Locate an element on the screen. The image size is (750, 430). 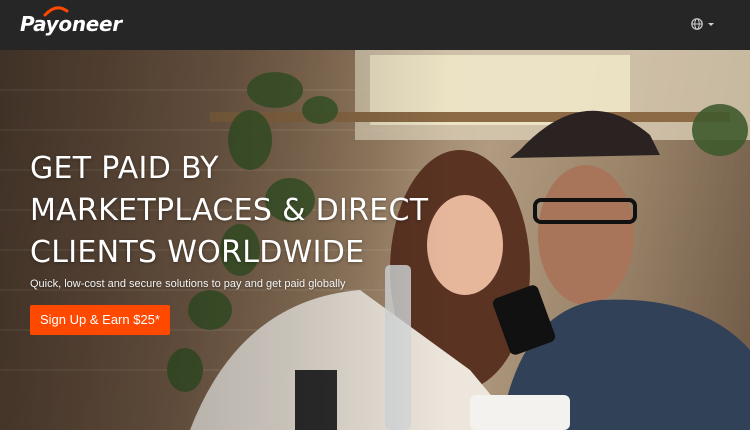
sign-up-button: Sign Up & Earn $25* is located at coordinates (100, 320).